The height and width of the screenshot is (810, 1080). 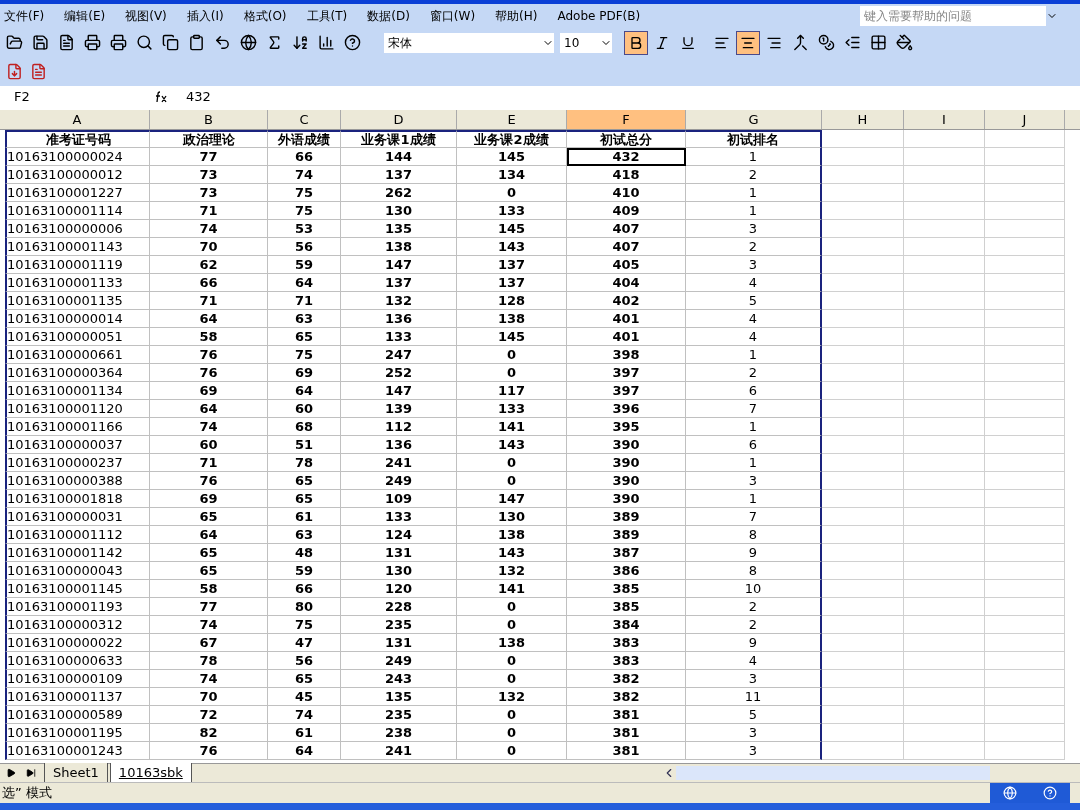 I want to click on table-cell: 10163100001145, so click(x=77, y=589).